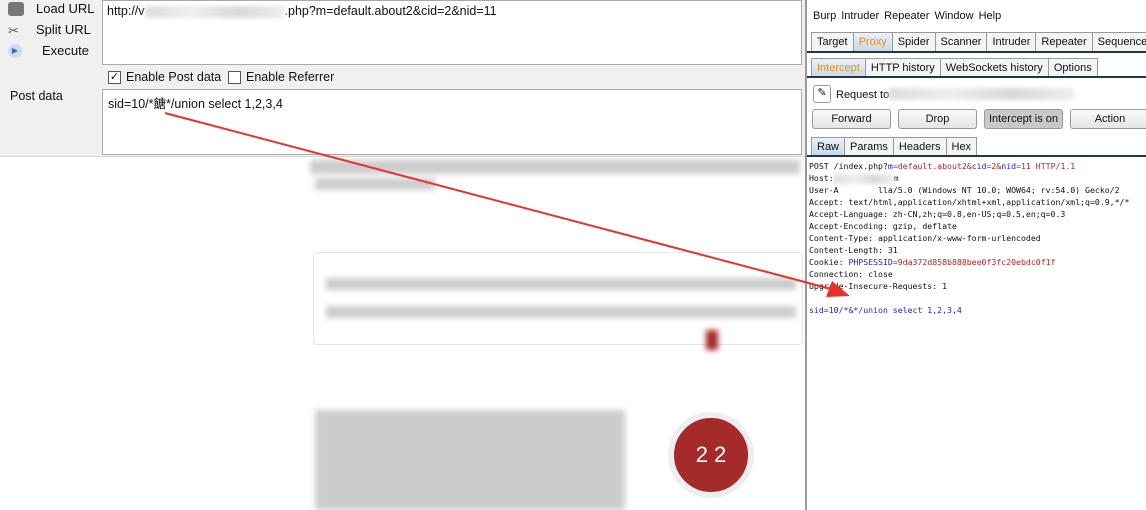  What do you see at coordinates (828, 146) in the screenshot?
I see `tab-raw: Raw` at bounding box center [828, 146].